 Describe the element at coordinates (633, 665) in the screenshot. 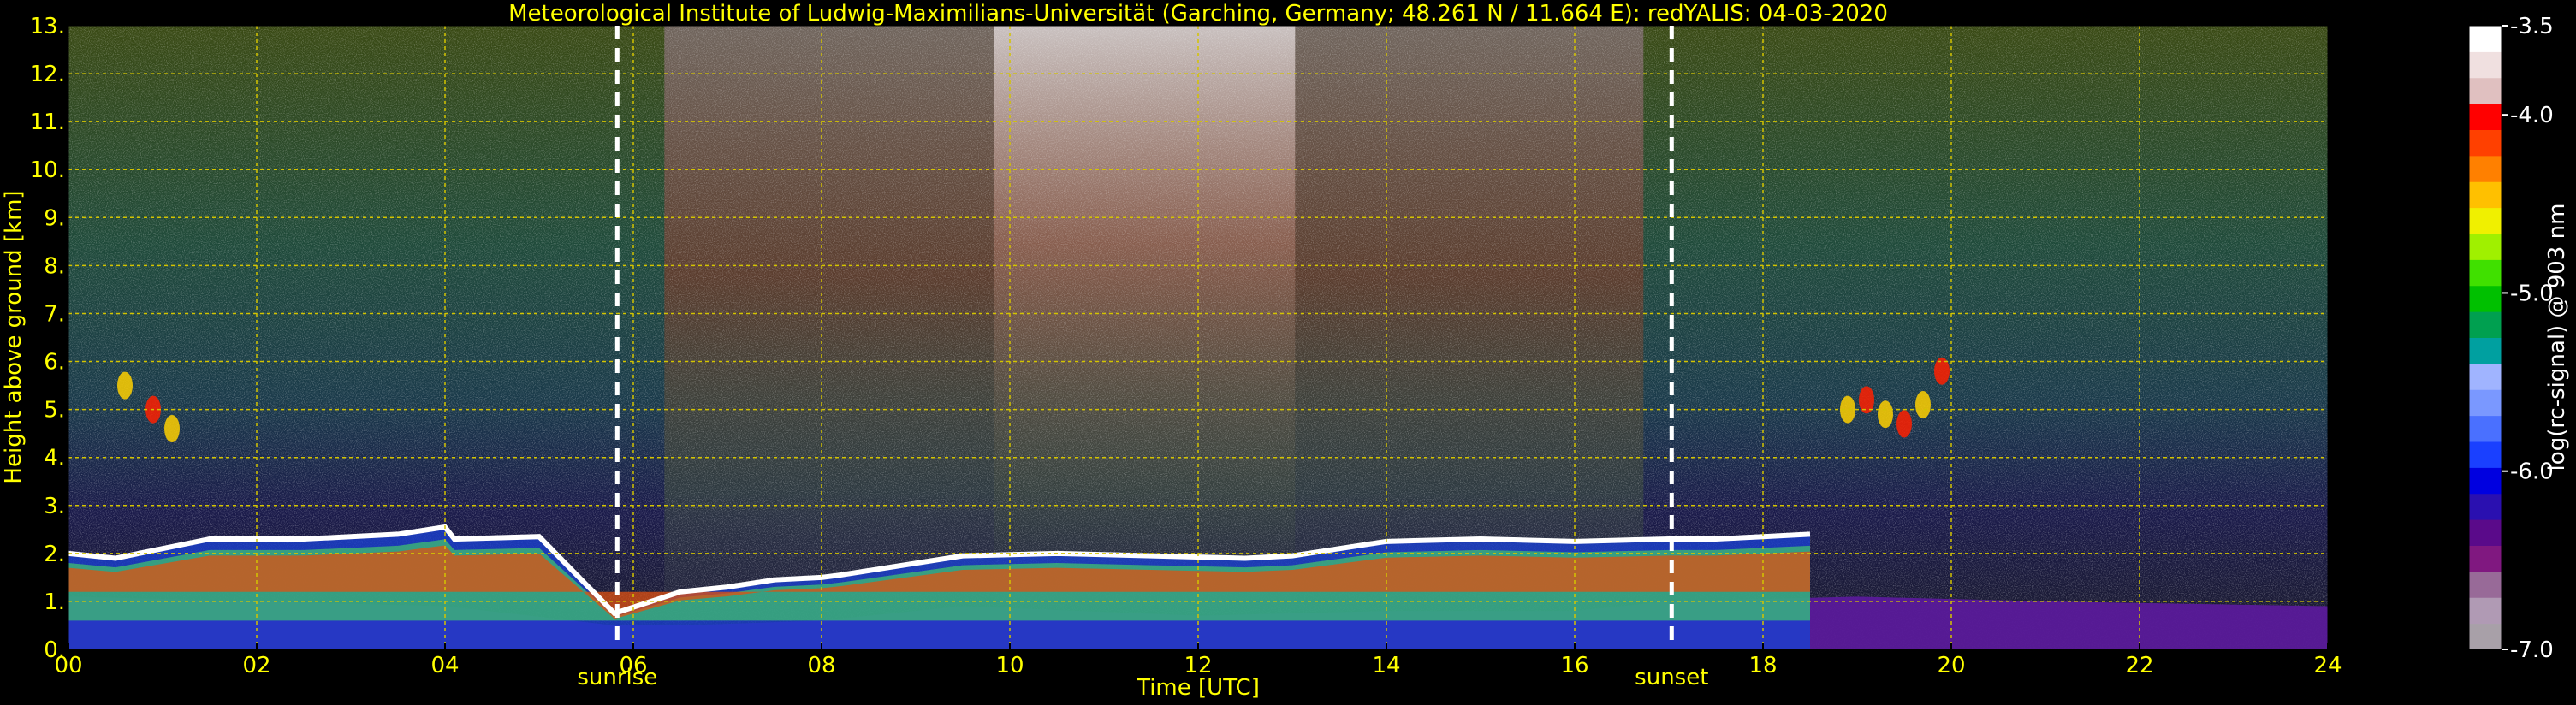

I see `x-tick-label: 06` at that location.